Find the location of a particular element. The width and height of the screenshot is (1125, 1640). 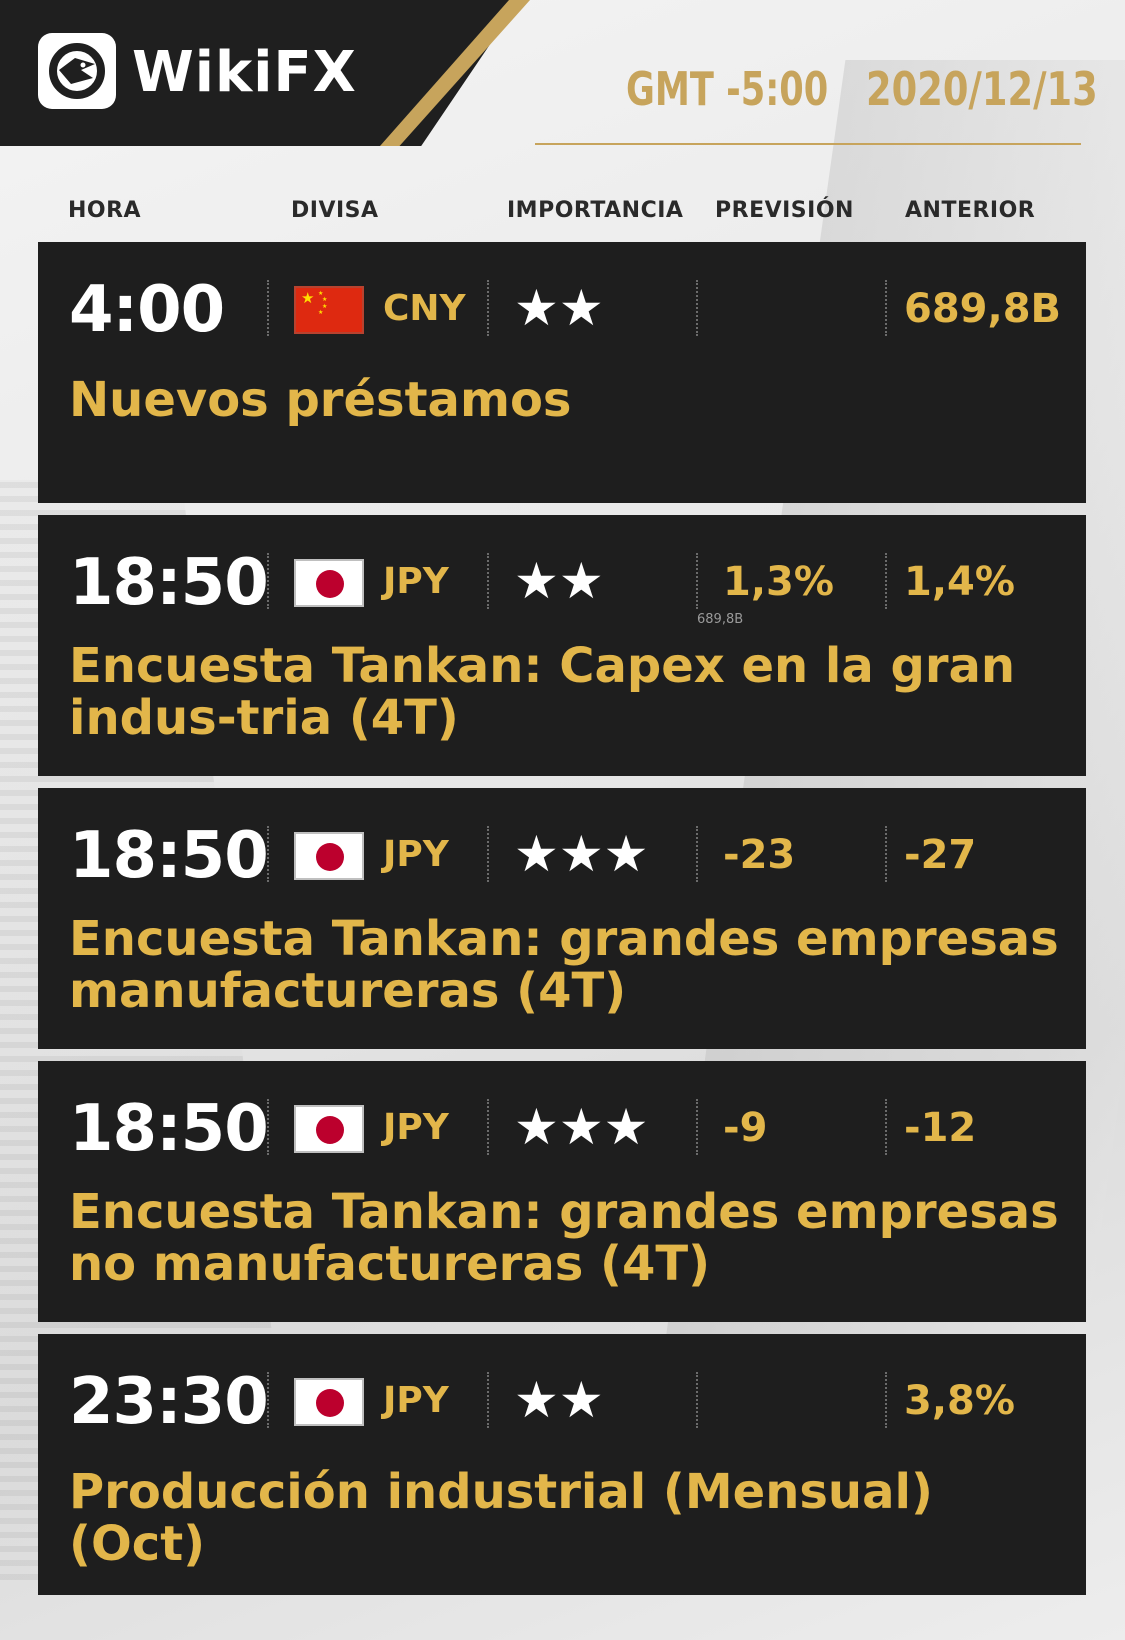

eagle-logo-icon is located at coordinates (77, 71).